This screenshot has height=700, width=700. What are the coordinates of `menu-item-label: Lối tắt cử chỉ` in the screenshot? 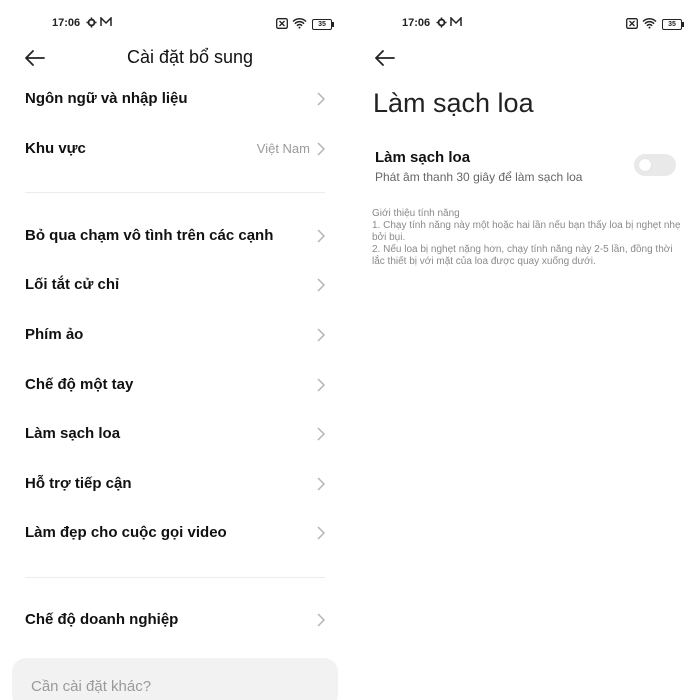 It's located at (72, 284).